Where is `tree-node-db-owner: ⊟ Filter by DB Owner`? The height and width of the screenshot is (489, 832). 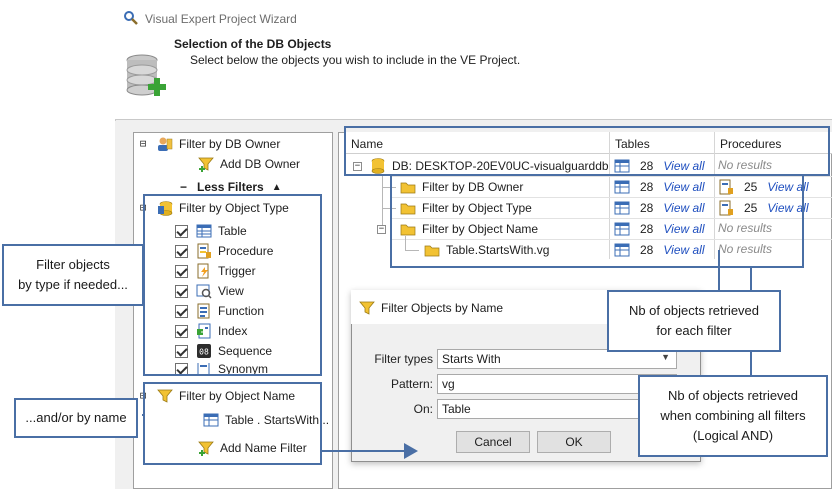 tree-node-db-owner: ⊟ Filter by DB Owner is located at coordinates (208, 144).